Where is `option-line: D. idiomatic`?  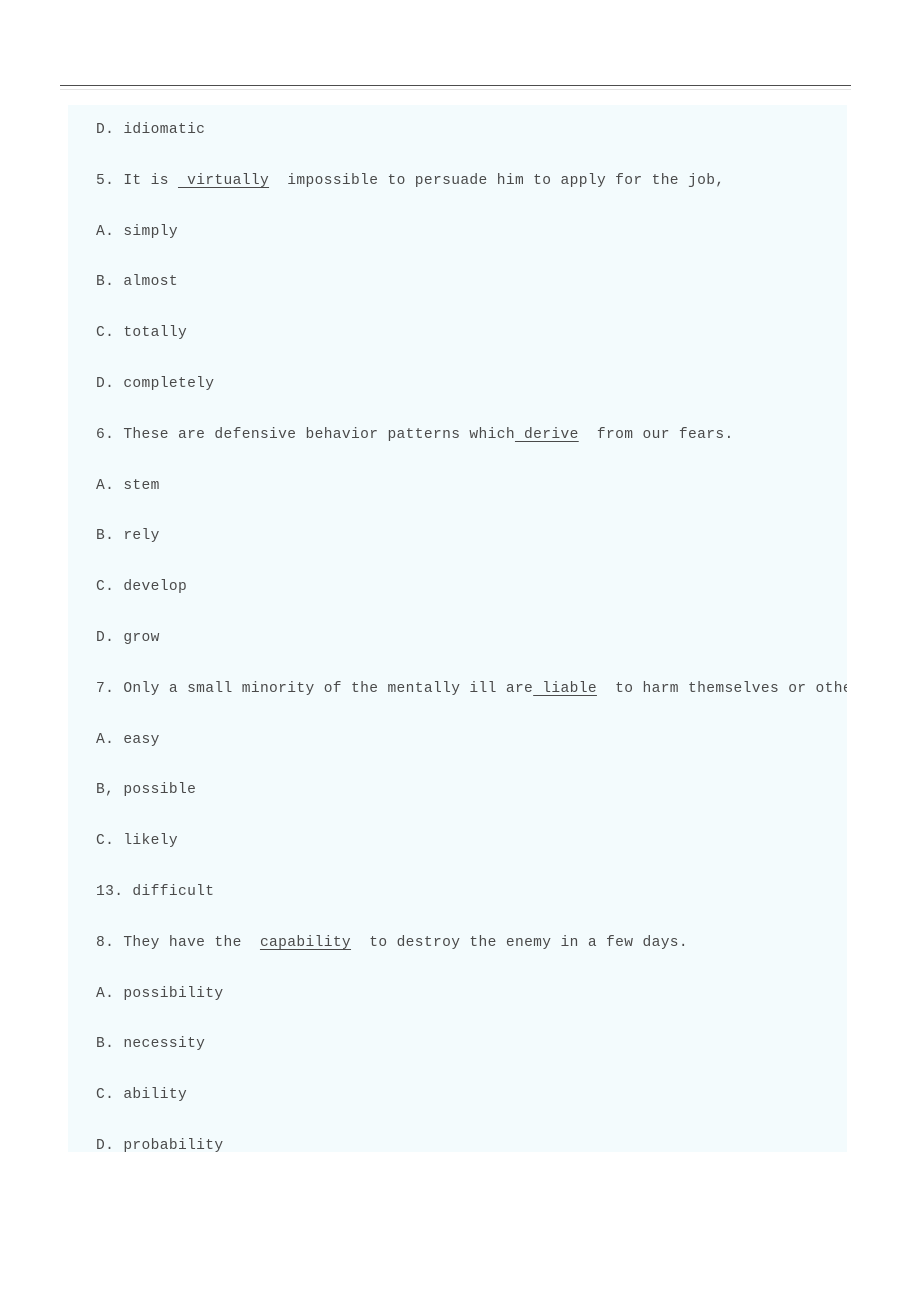
option-line: D. idiomatic is located at coordinates (471, 130).